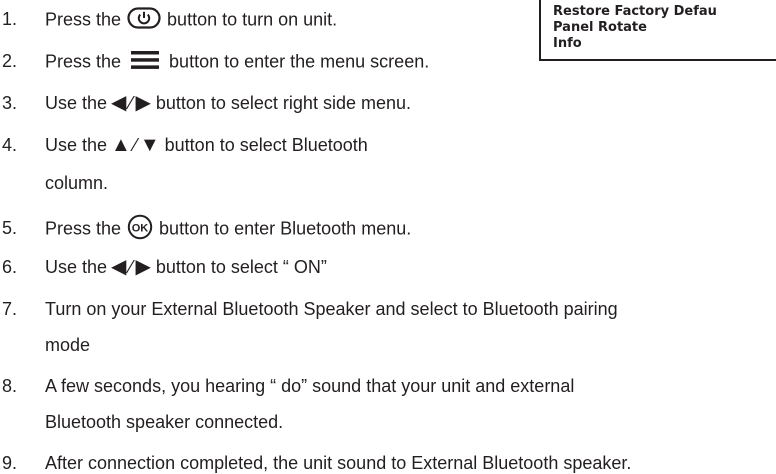  What do you see at coordinates (121, 145) in the screenshot?
I see `up-arrow-icon: ▲` at bounding box center [121, 145].